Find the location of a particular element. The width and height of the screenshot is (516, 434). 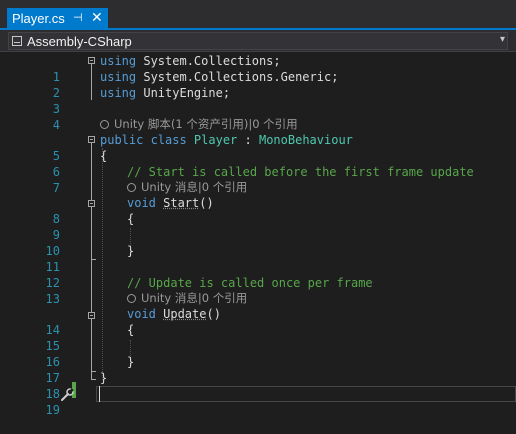

base-class: MonoBehaviour is located at coordinates (305, 140).